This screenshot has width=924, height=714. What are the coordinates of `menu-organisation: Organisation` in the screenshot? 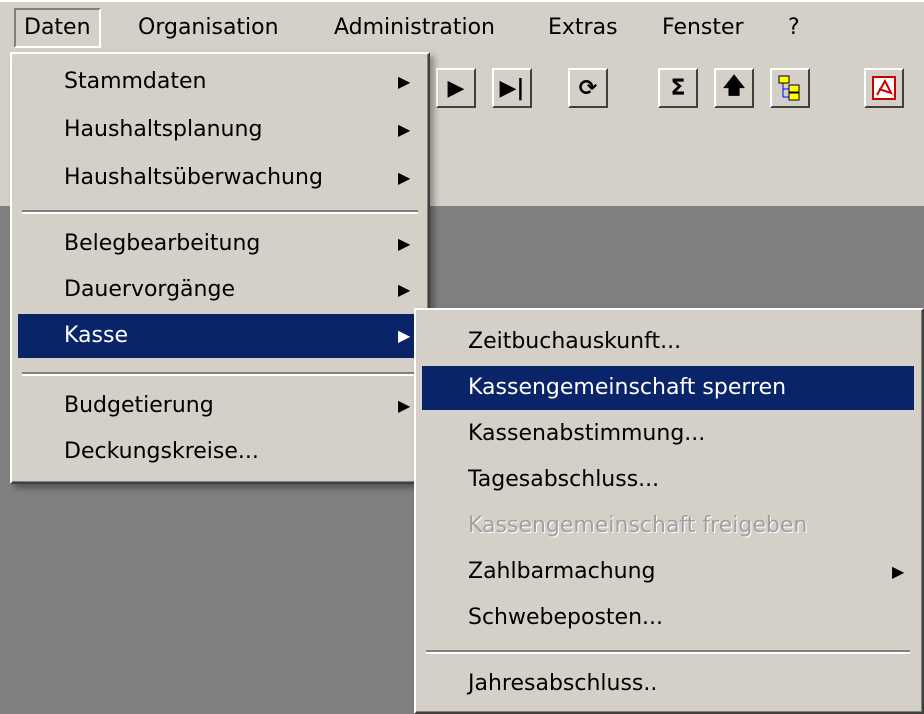 It's located at (208, 28).